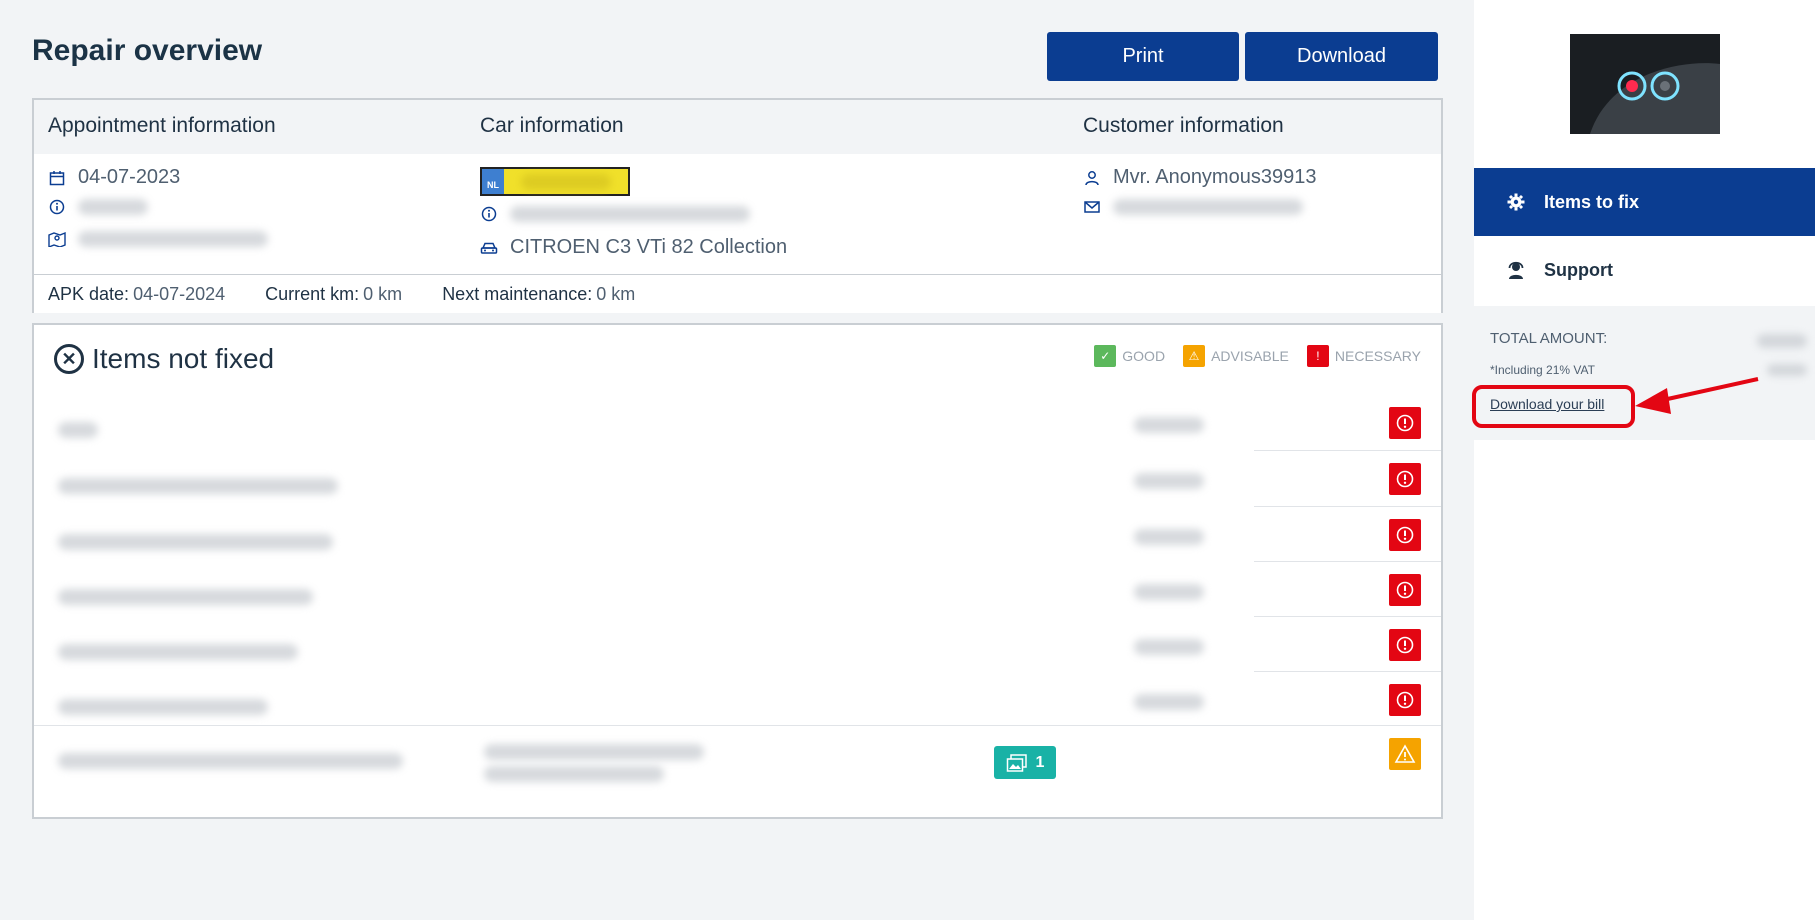  I want to click on nav-items-to-fix: Items to fix, so click(1644, 202).